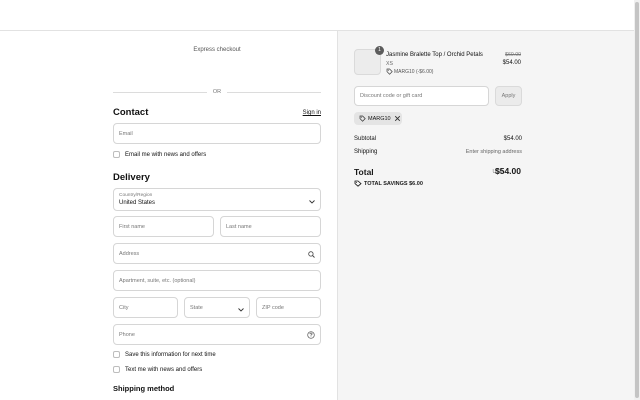 This screenshot has width=640, height=400. Describe the element at coordinates (364, 172) in the screenshot. I see `total-label: Total` at that location.